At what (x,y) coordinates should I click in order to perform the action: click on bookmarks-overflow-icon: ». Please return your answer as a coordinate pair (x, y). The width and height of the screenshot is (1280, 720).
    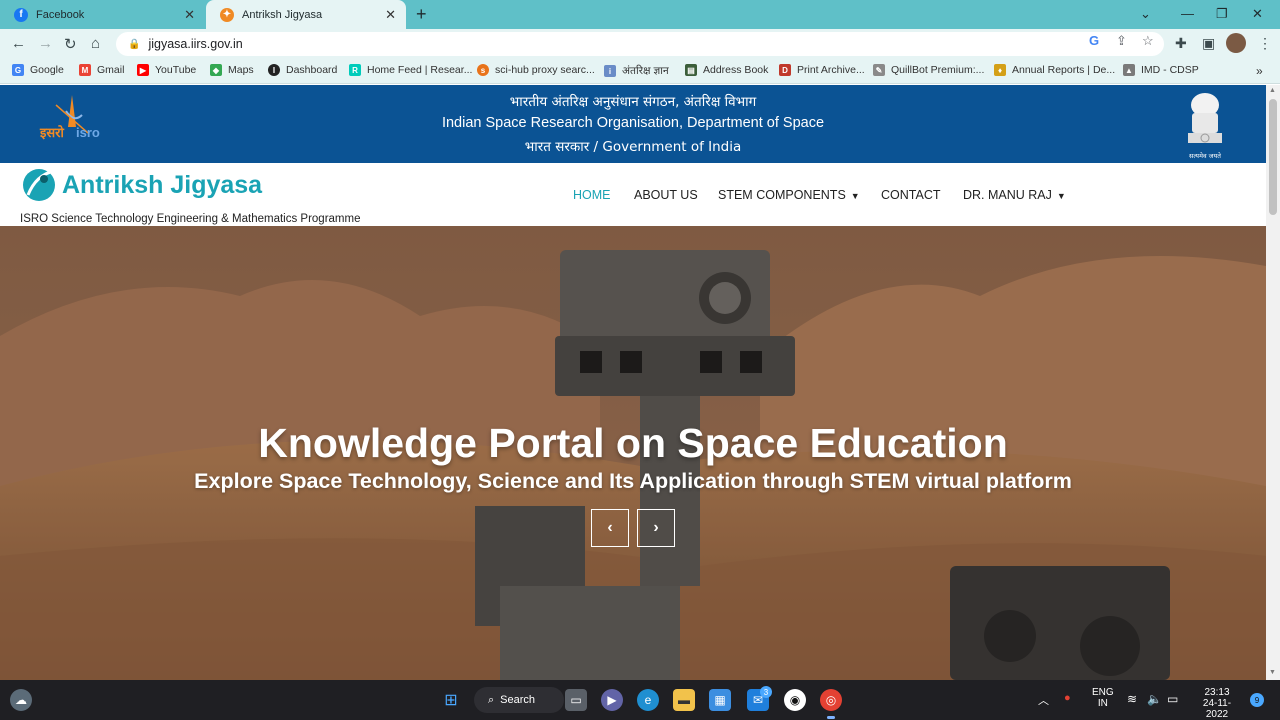
    Looking at the image, I should click on (1259, 71).